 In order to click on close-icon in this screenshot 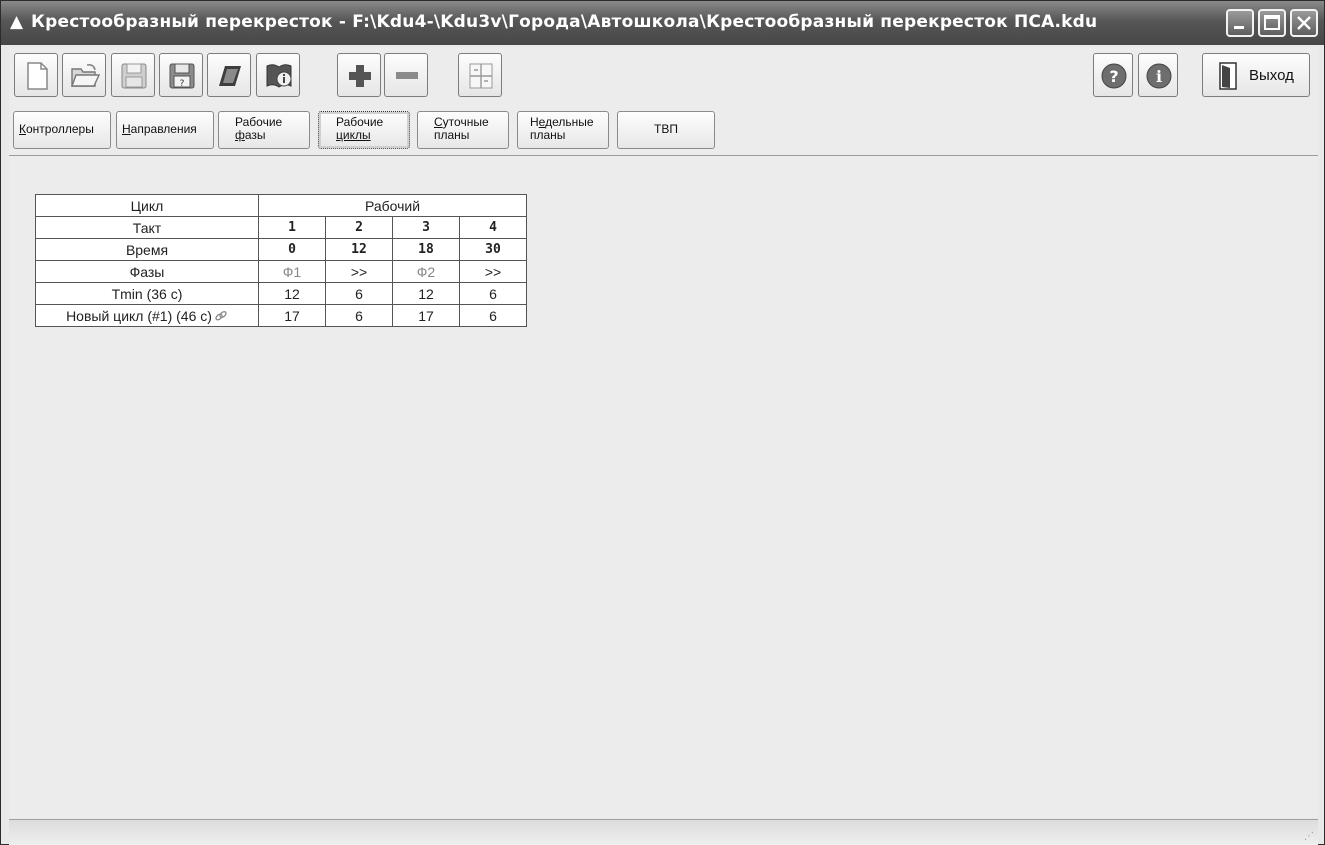, I will do `click(1304, 23)`.